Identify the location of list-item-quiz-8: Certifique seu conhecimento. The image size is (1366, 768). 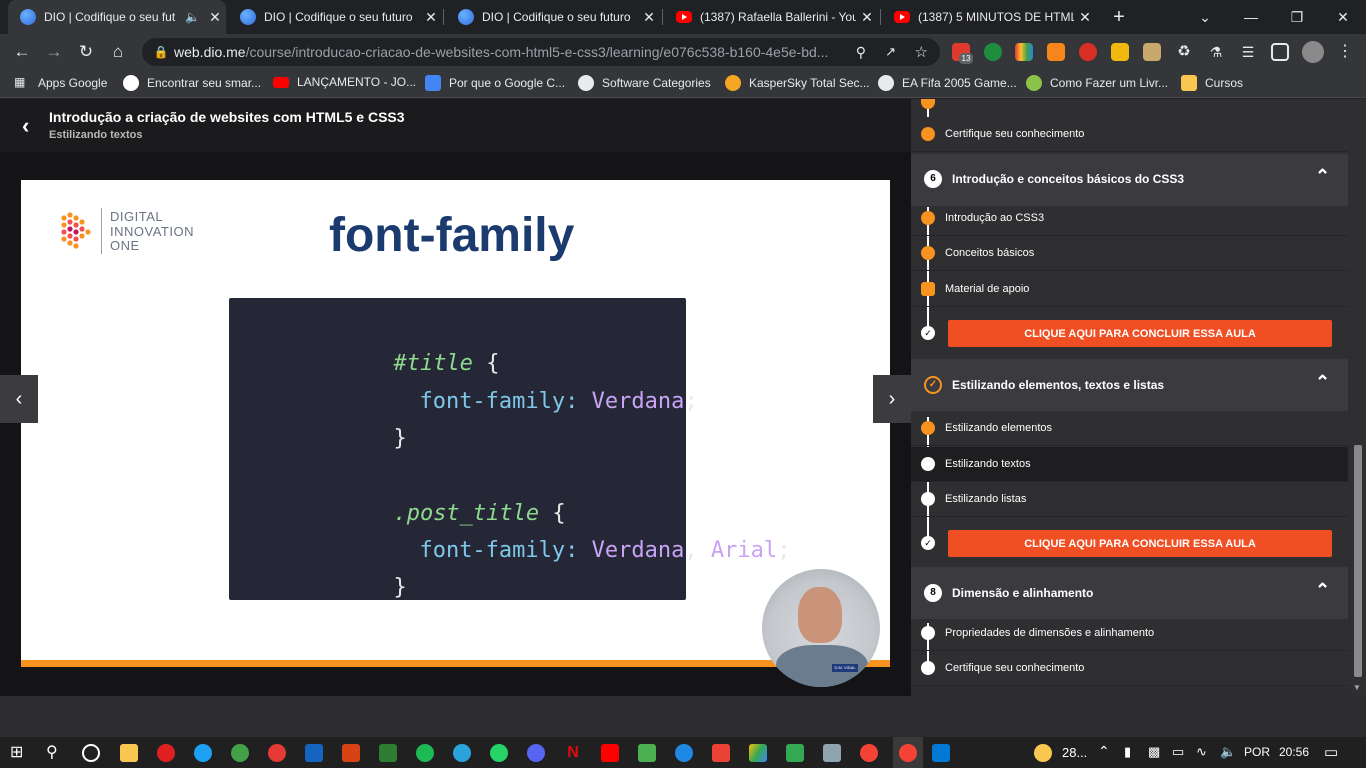
(1129, 668).